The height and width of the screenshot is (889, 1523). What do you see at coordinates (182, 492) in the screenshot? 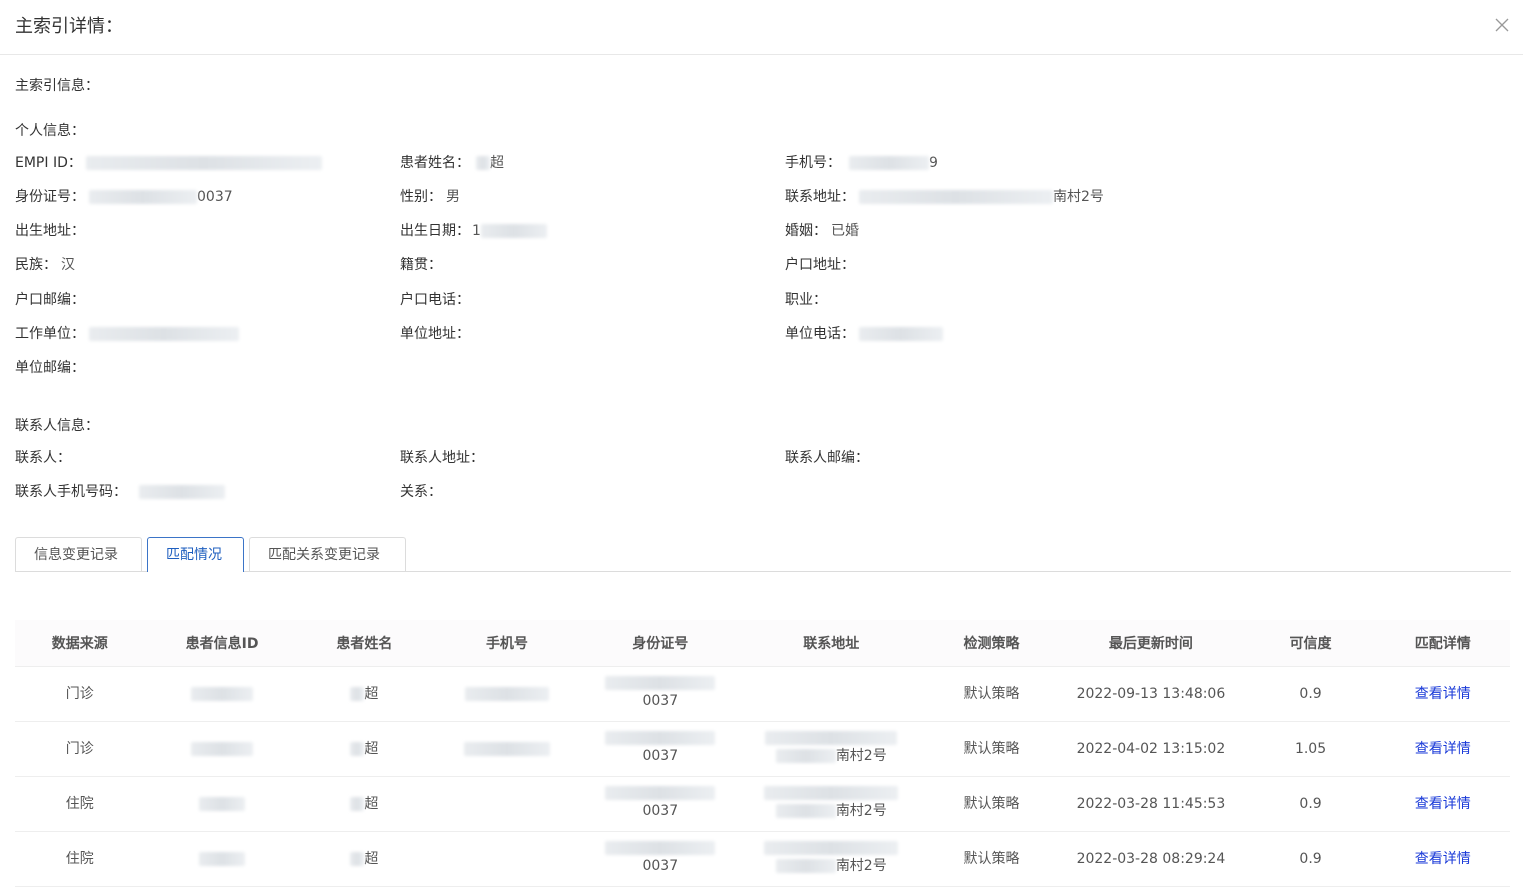
I see `contact-phone-redacted` at bounding box center [182, 492].